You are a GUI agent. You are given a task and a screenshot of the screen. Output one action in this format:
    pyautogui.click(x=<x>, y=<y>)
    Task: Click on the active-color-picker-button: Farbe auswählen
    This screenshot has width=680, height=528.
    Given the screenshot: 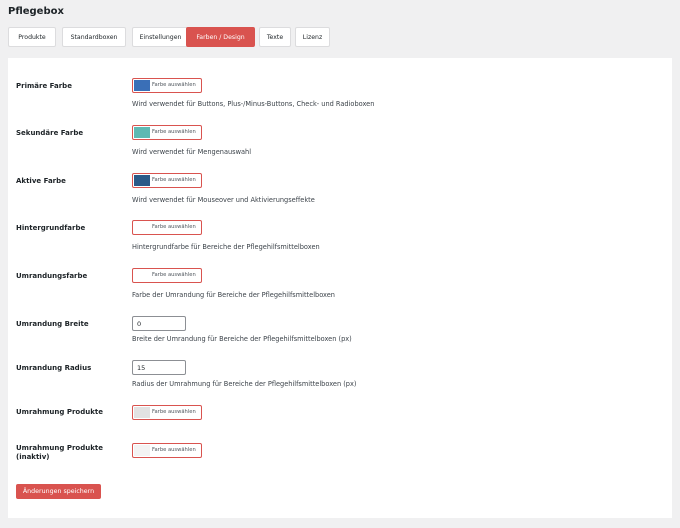 What is the action you would take?
    pyautogui.click(x=167, y=180)
    